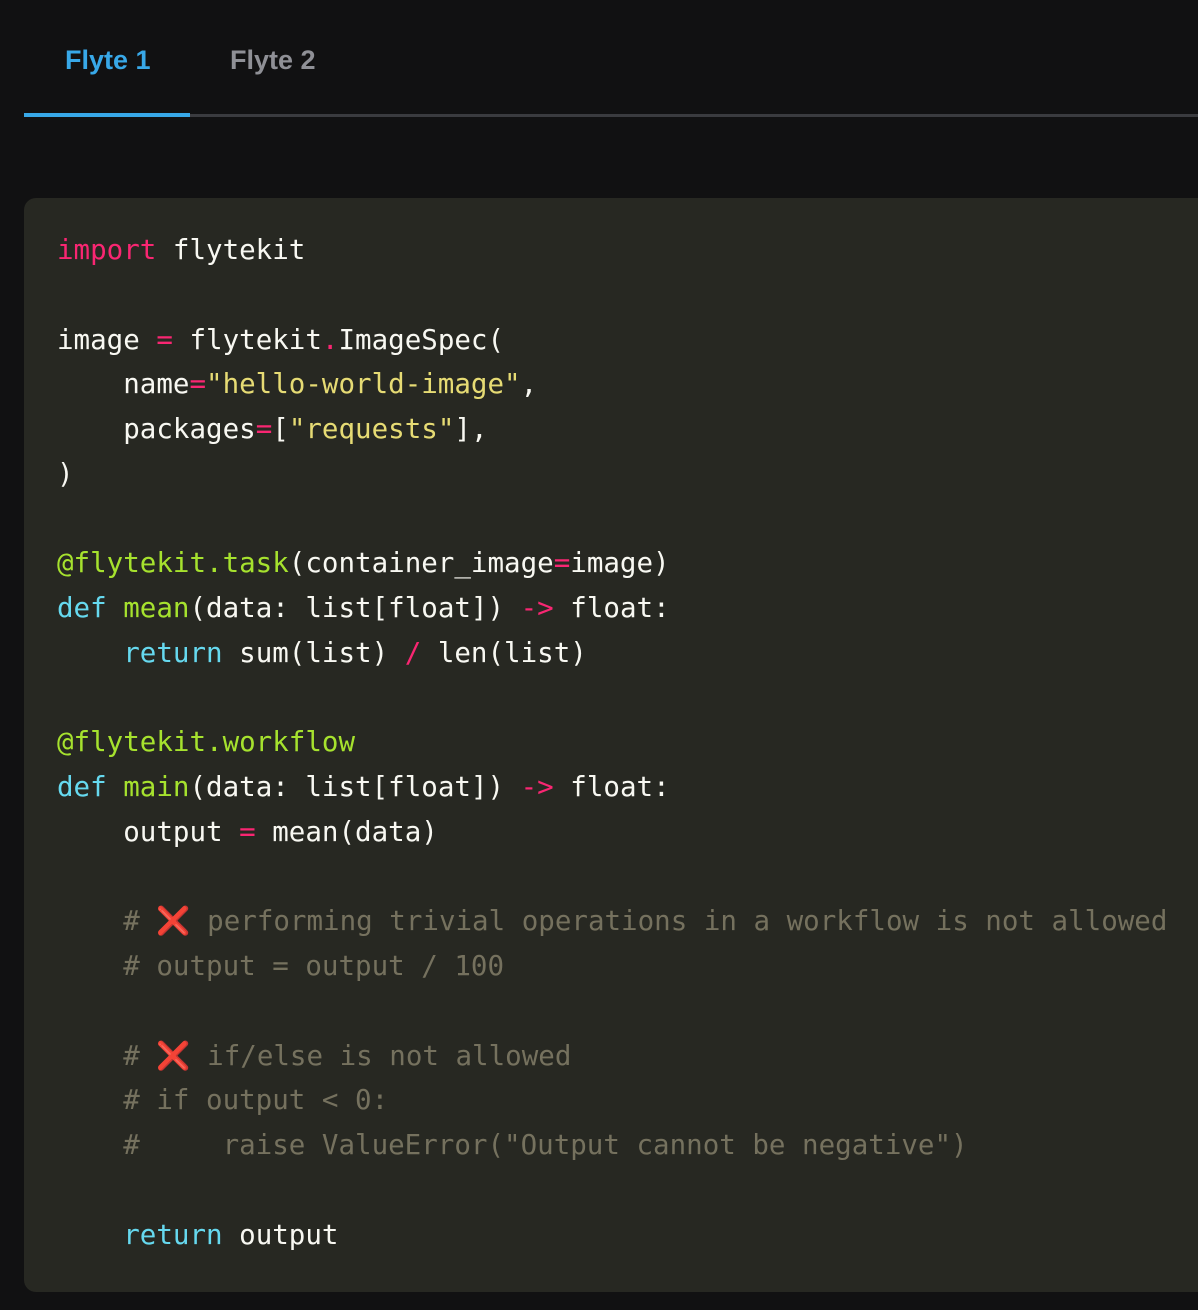 Image resolution: width=1198 pixels, height=1310 pixels. What do you see at coordinates (363, 384) in the screenshot?
I see `string-literal: "hello-world-image"` at bounding box center [363, 384].